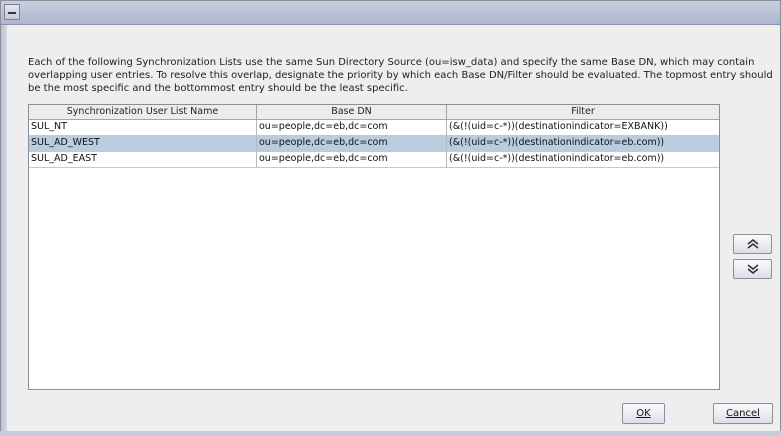 This screenshot has width=781, height=436. What do you see at coordinates (143, 127) in the screenshot?
I see `cell-list-name: SUL_NT` at bounding box center [143, 127].